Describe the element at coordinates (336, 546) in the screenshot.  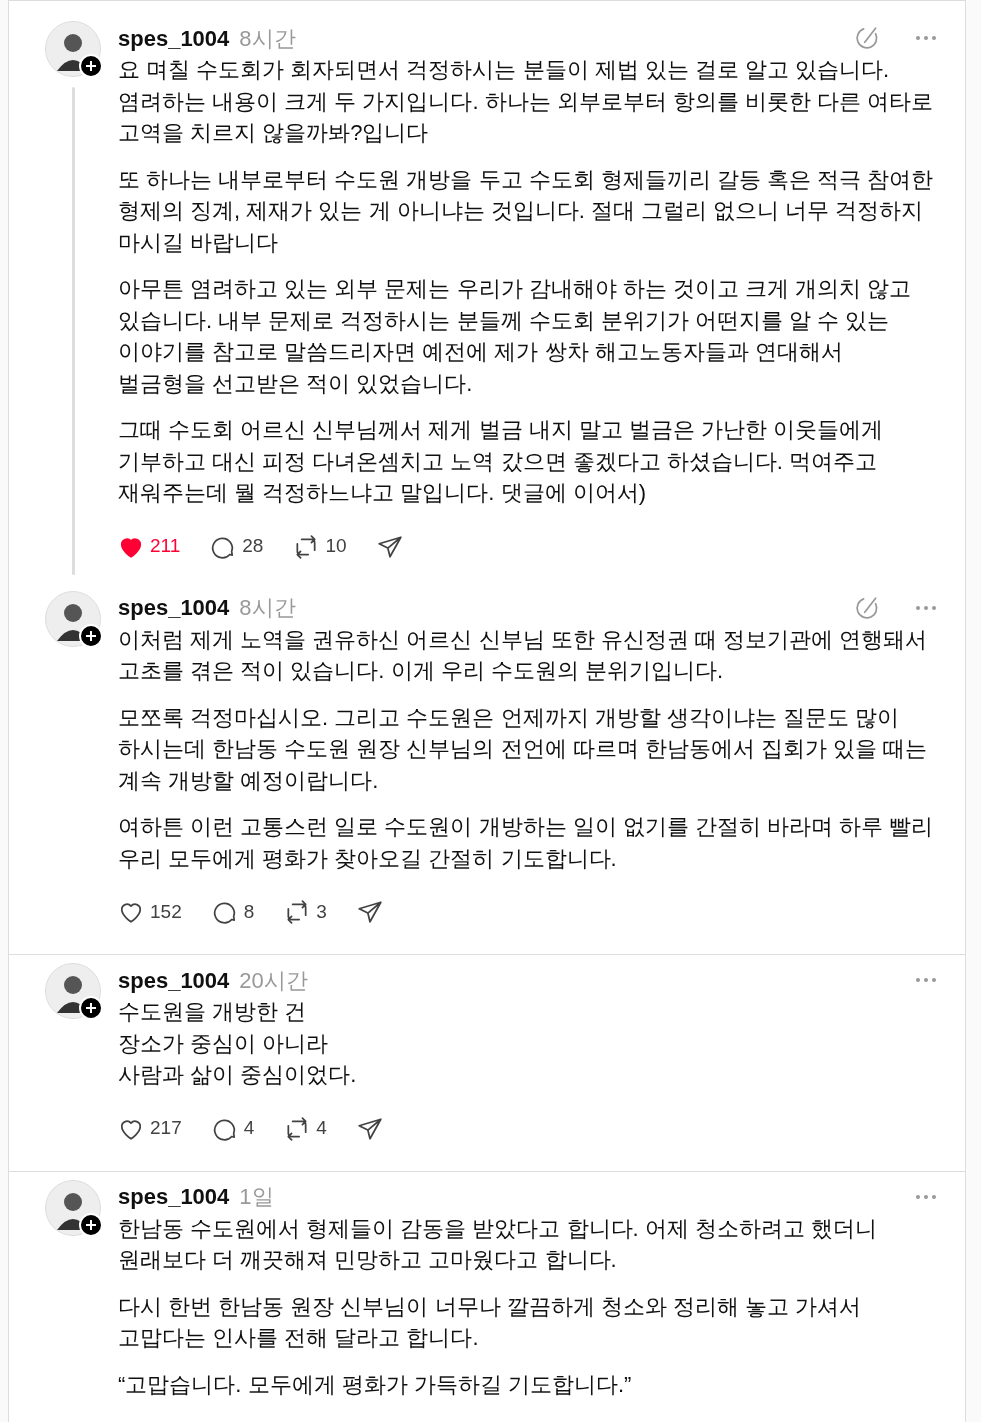
I see `repost-count: 10` at that location.